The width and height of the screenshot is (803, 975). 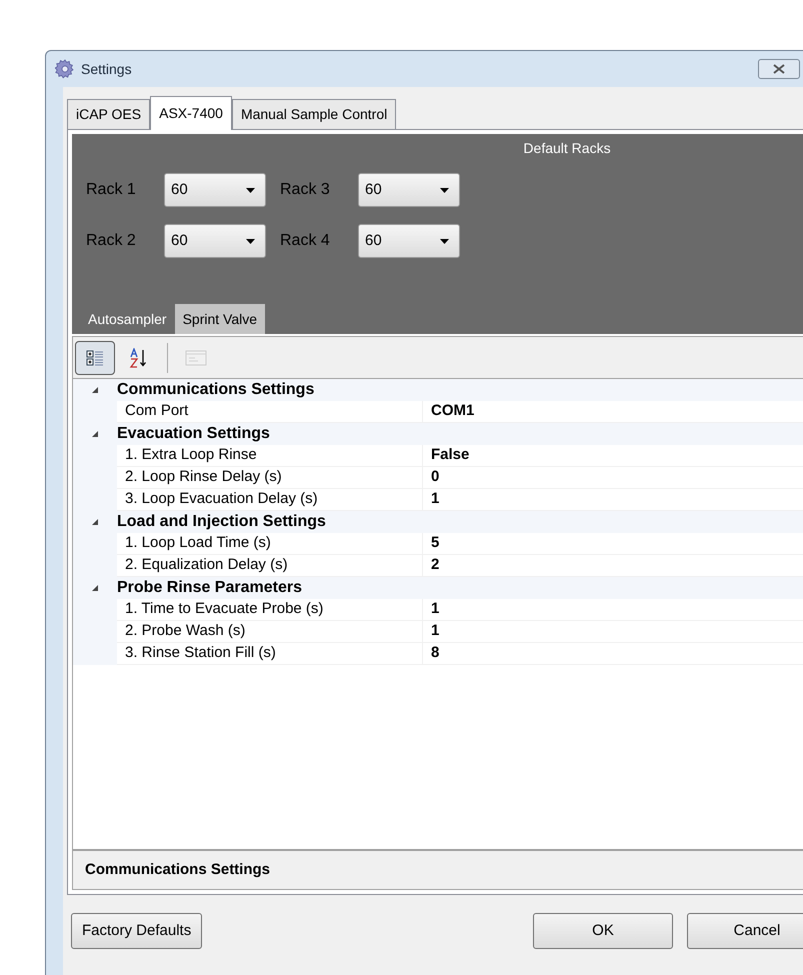 I want to click on categorized-icon, so click(x=95, y=357).